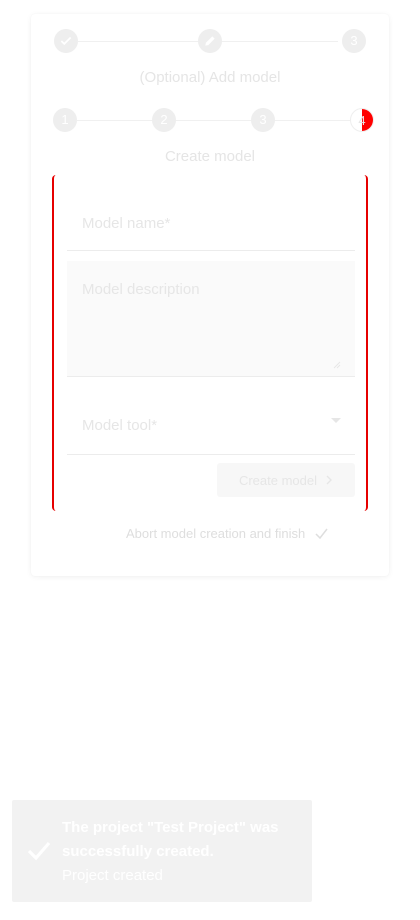 This screenshot has height=920, width=420. I want to click on dropdown-arrow-icon, so click(336, 420).